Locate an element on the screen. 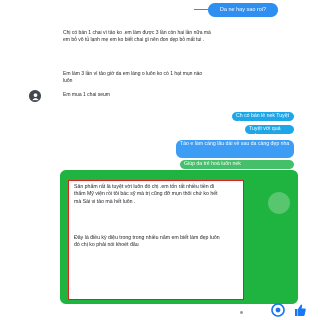  outgoing-bubble-2: Tuyệt vời quá nek is located at coordinates (269, 132).